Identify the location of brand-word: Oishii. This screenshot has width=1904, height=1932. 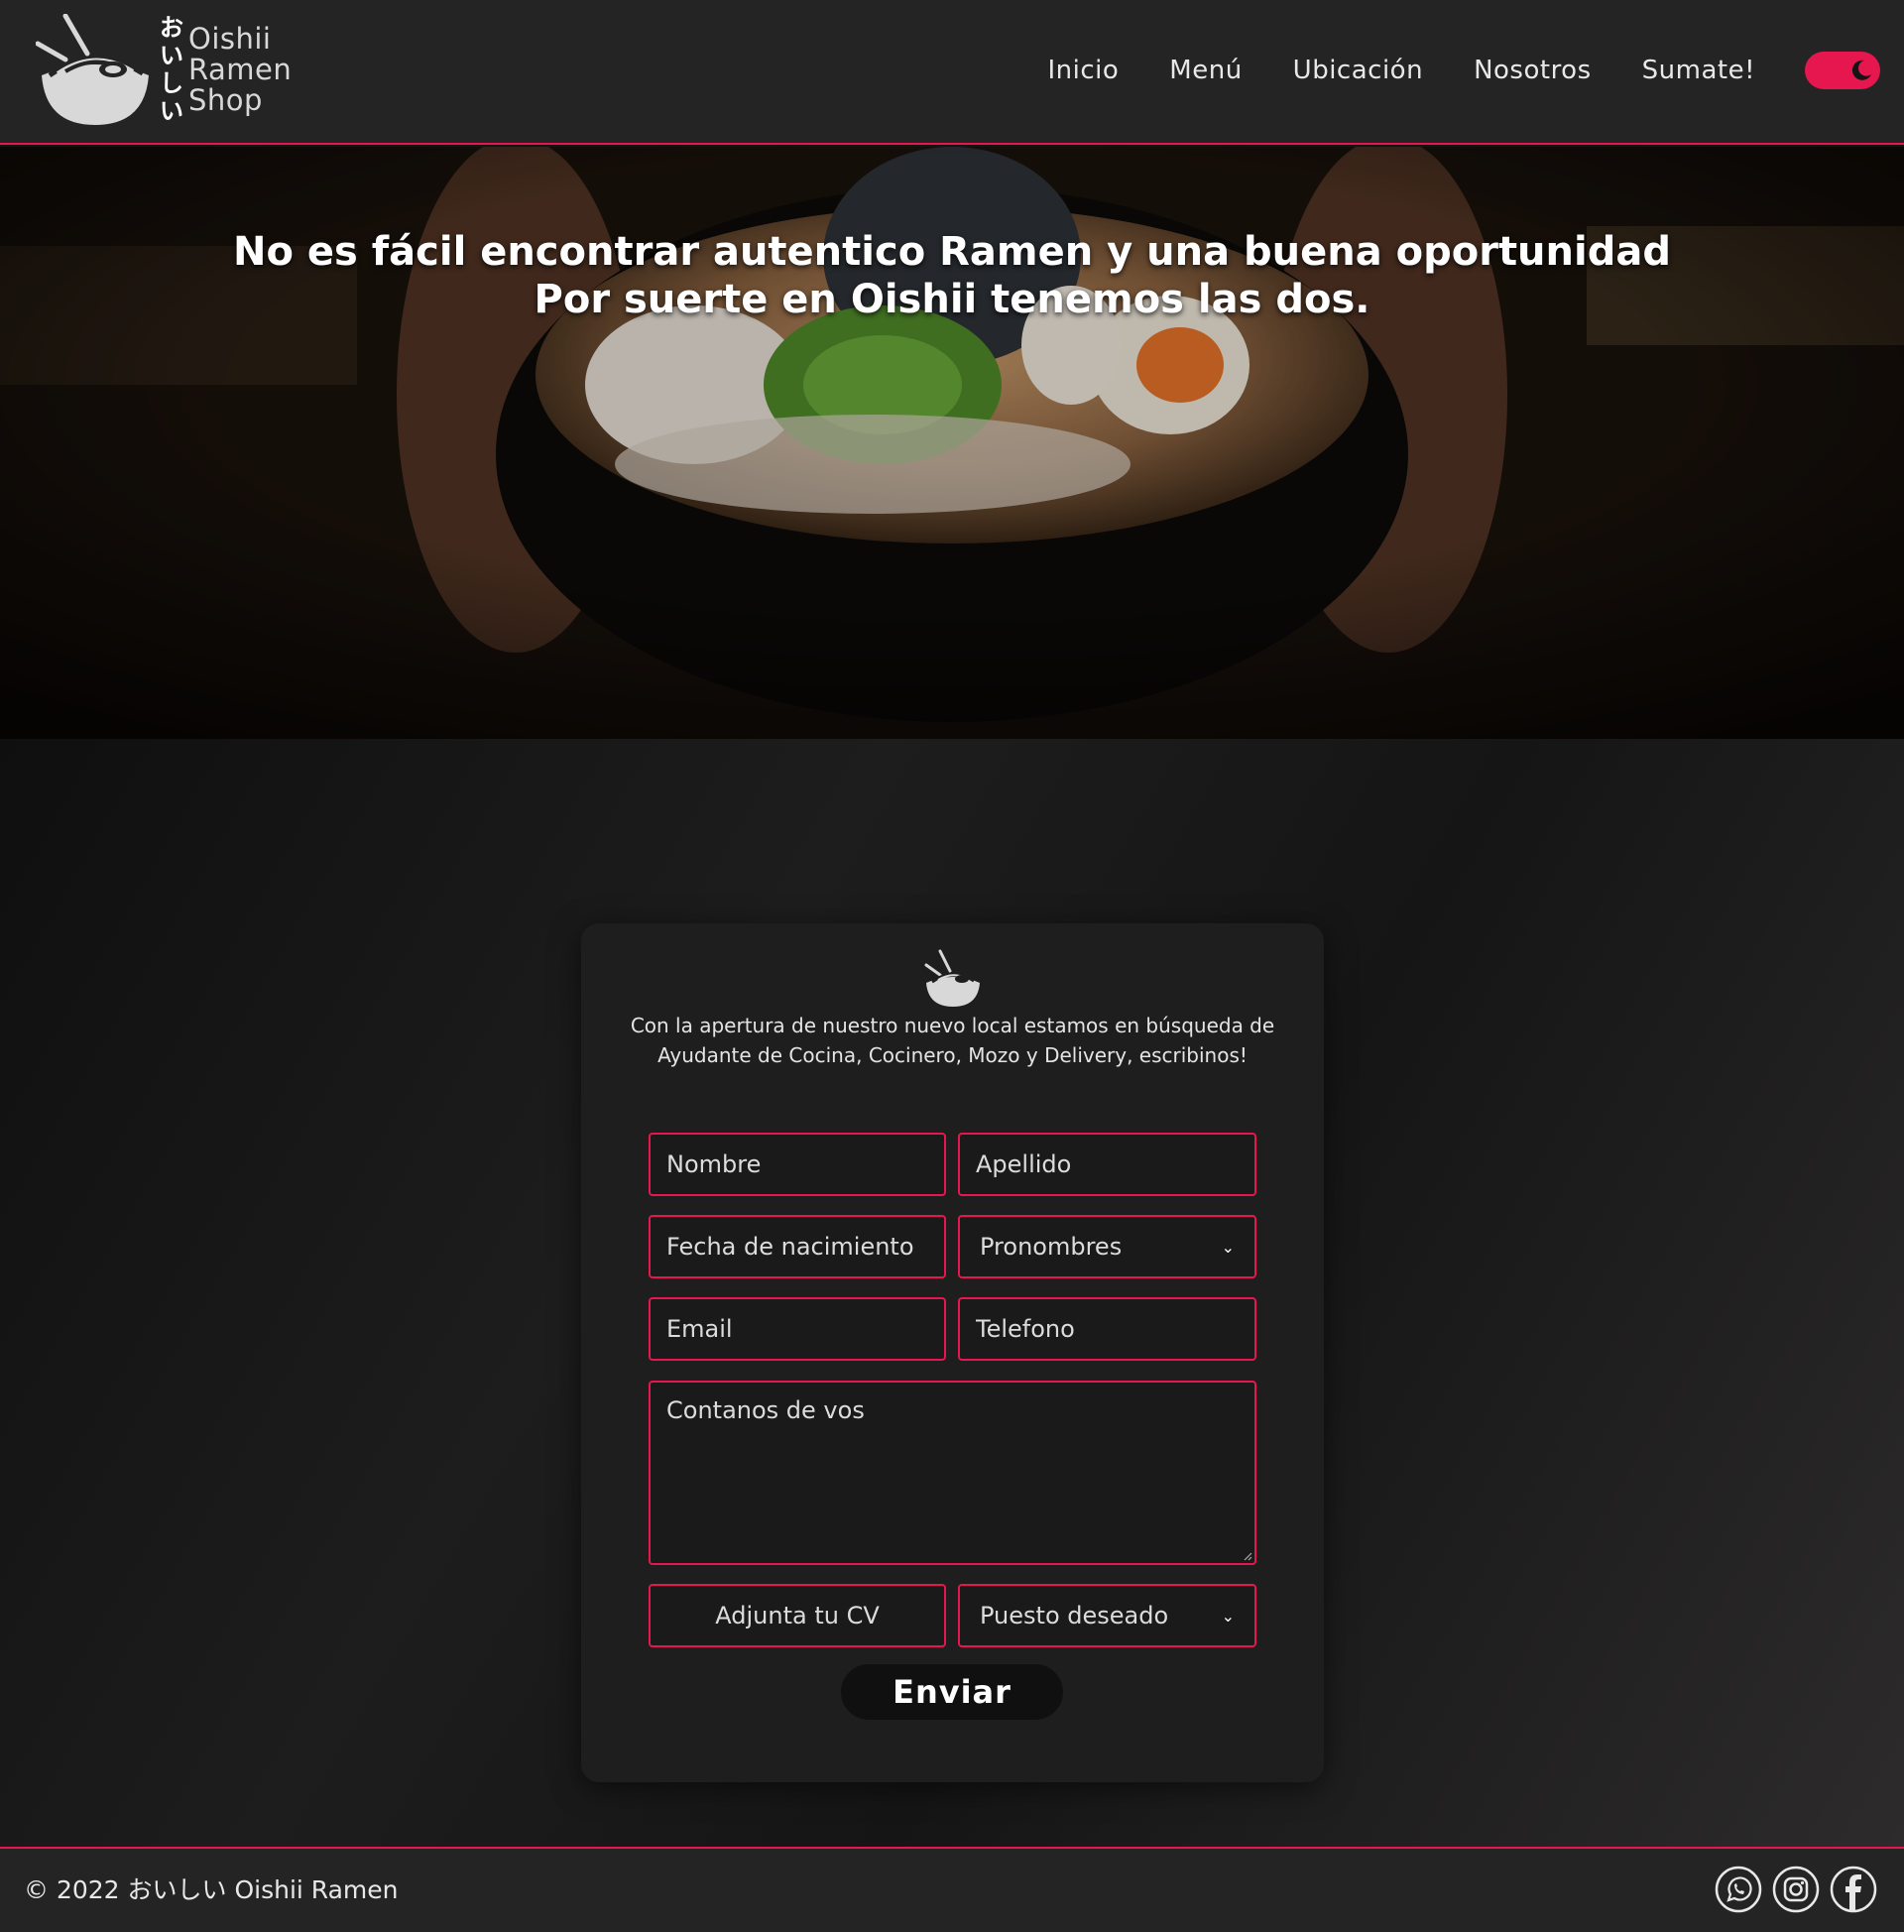
(230, 39).